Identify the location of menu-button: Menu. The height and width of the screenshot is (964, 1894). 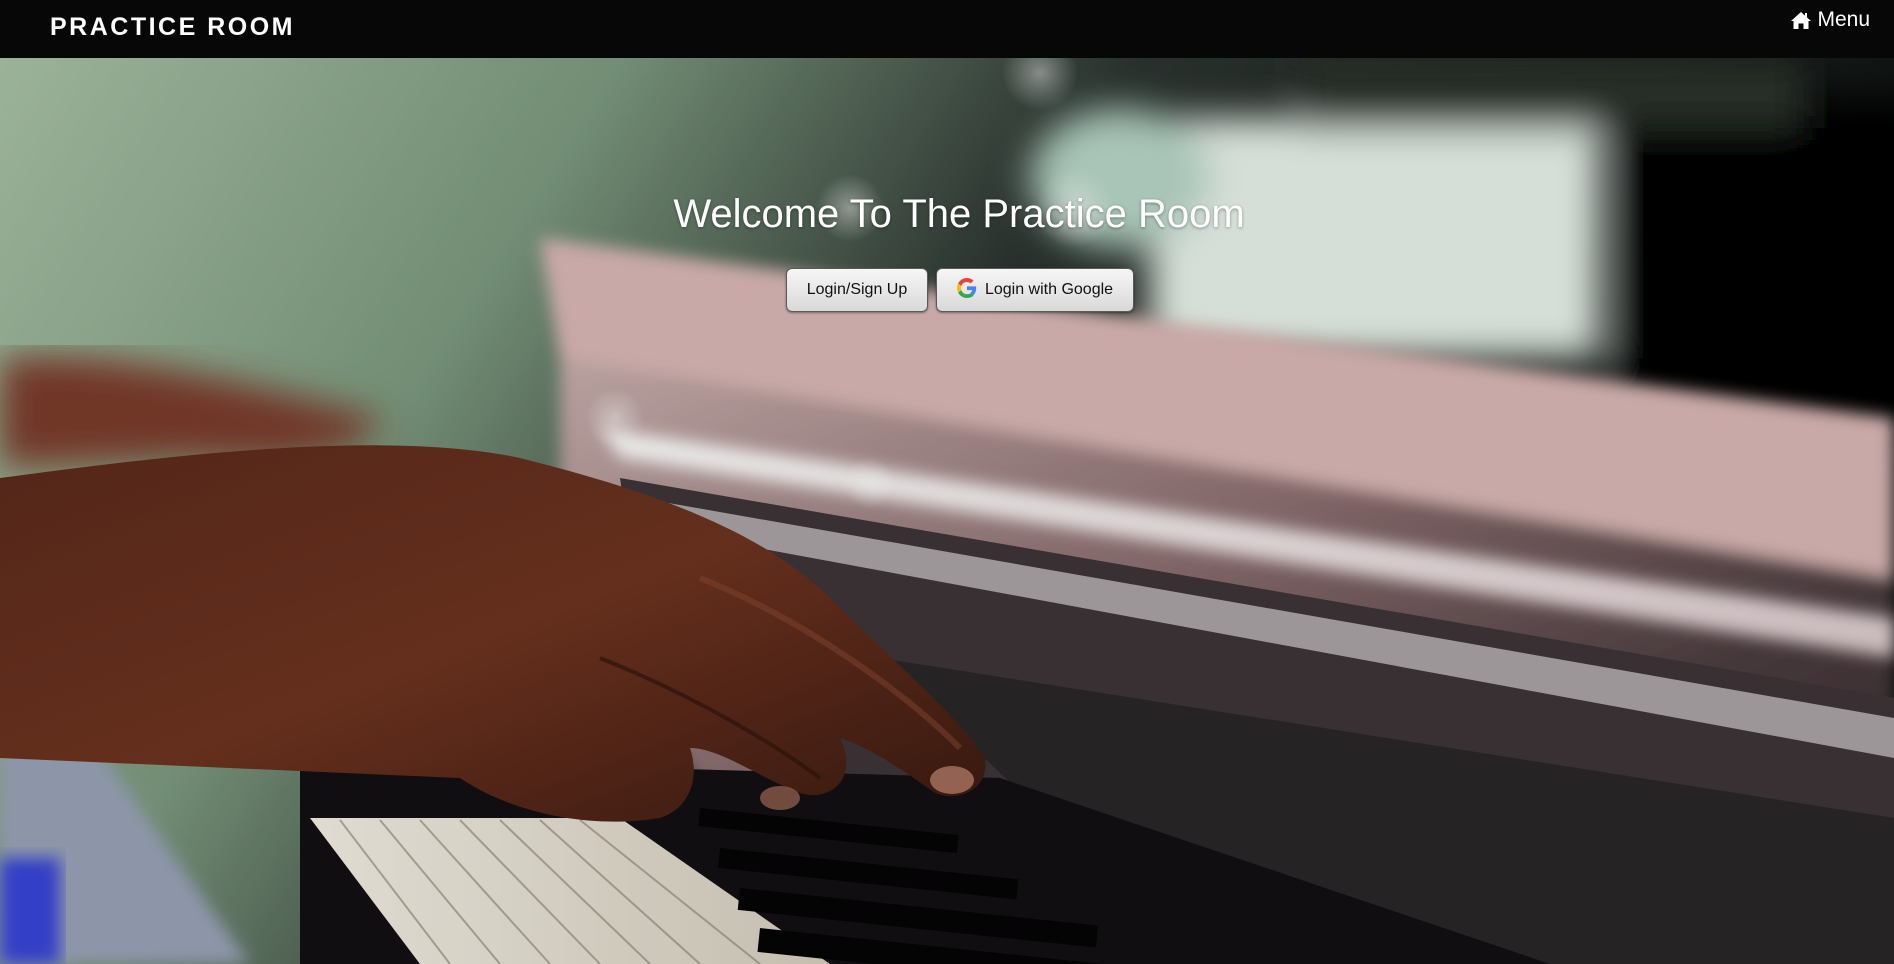
(1830, 20).